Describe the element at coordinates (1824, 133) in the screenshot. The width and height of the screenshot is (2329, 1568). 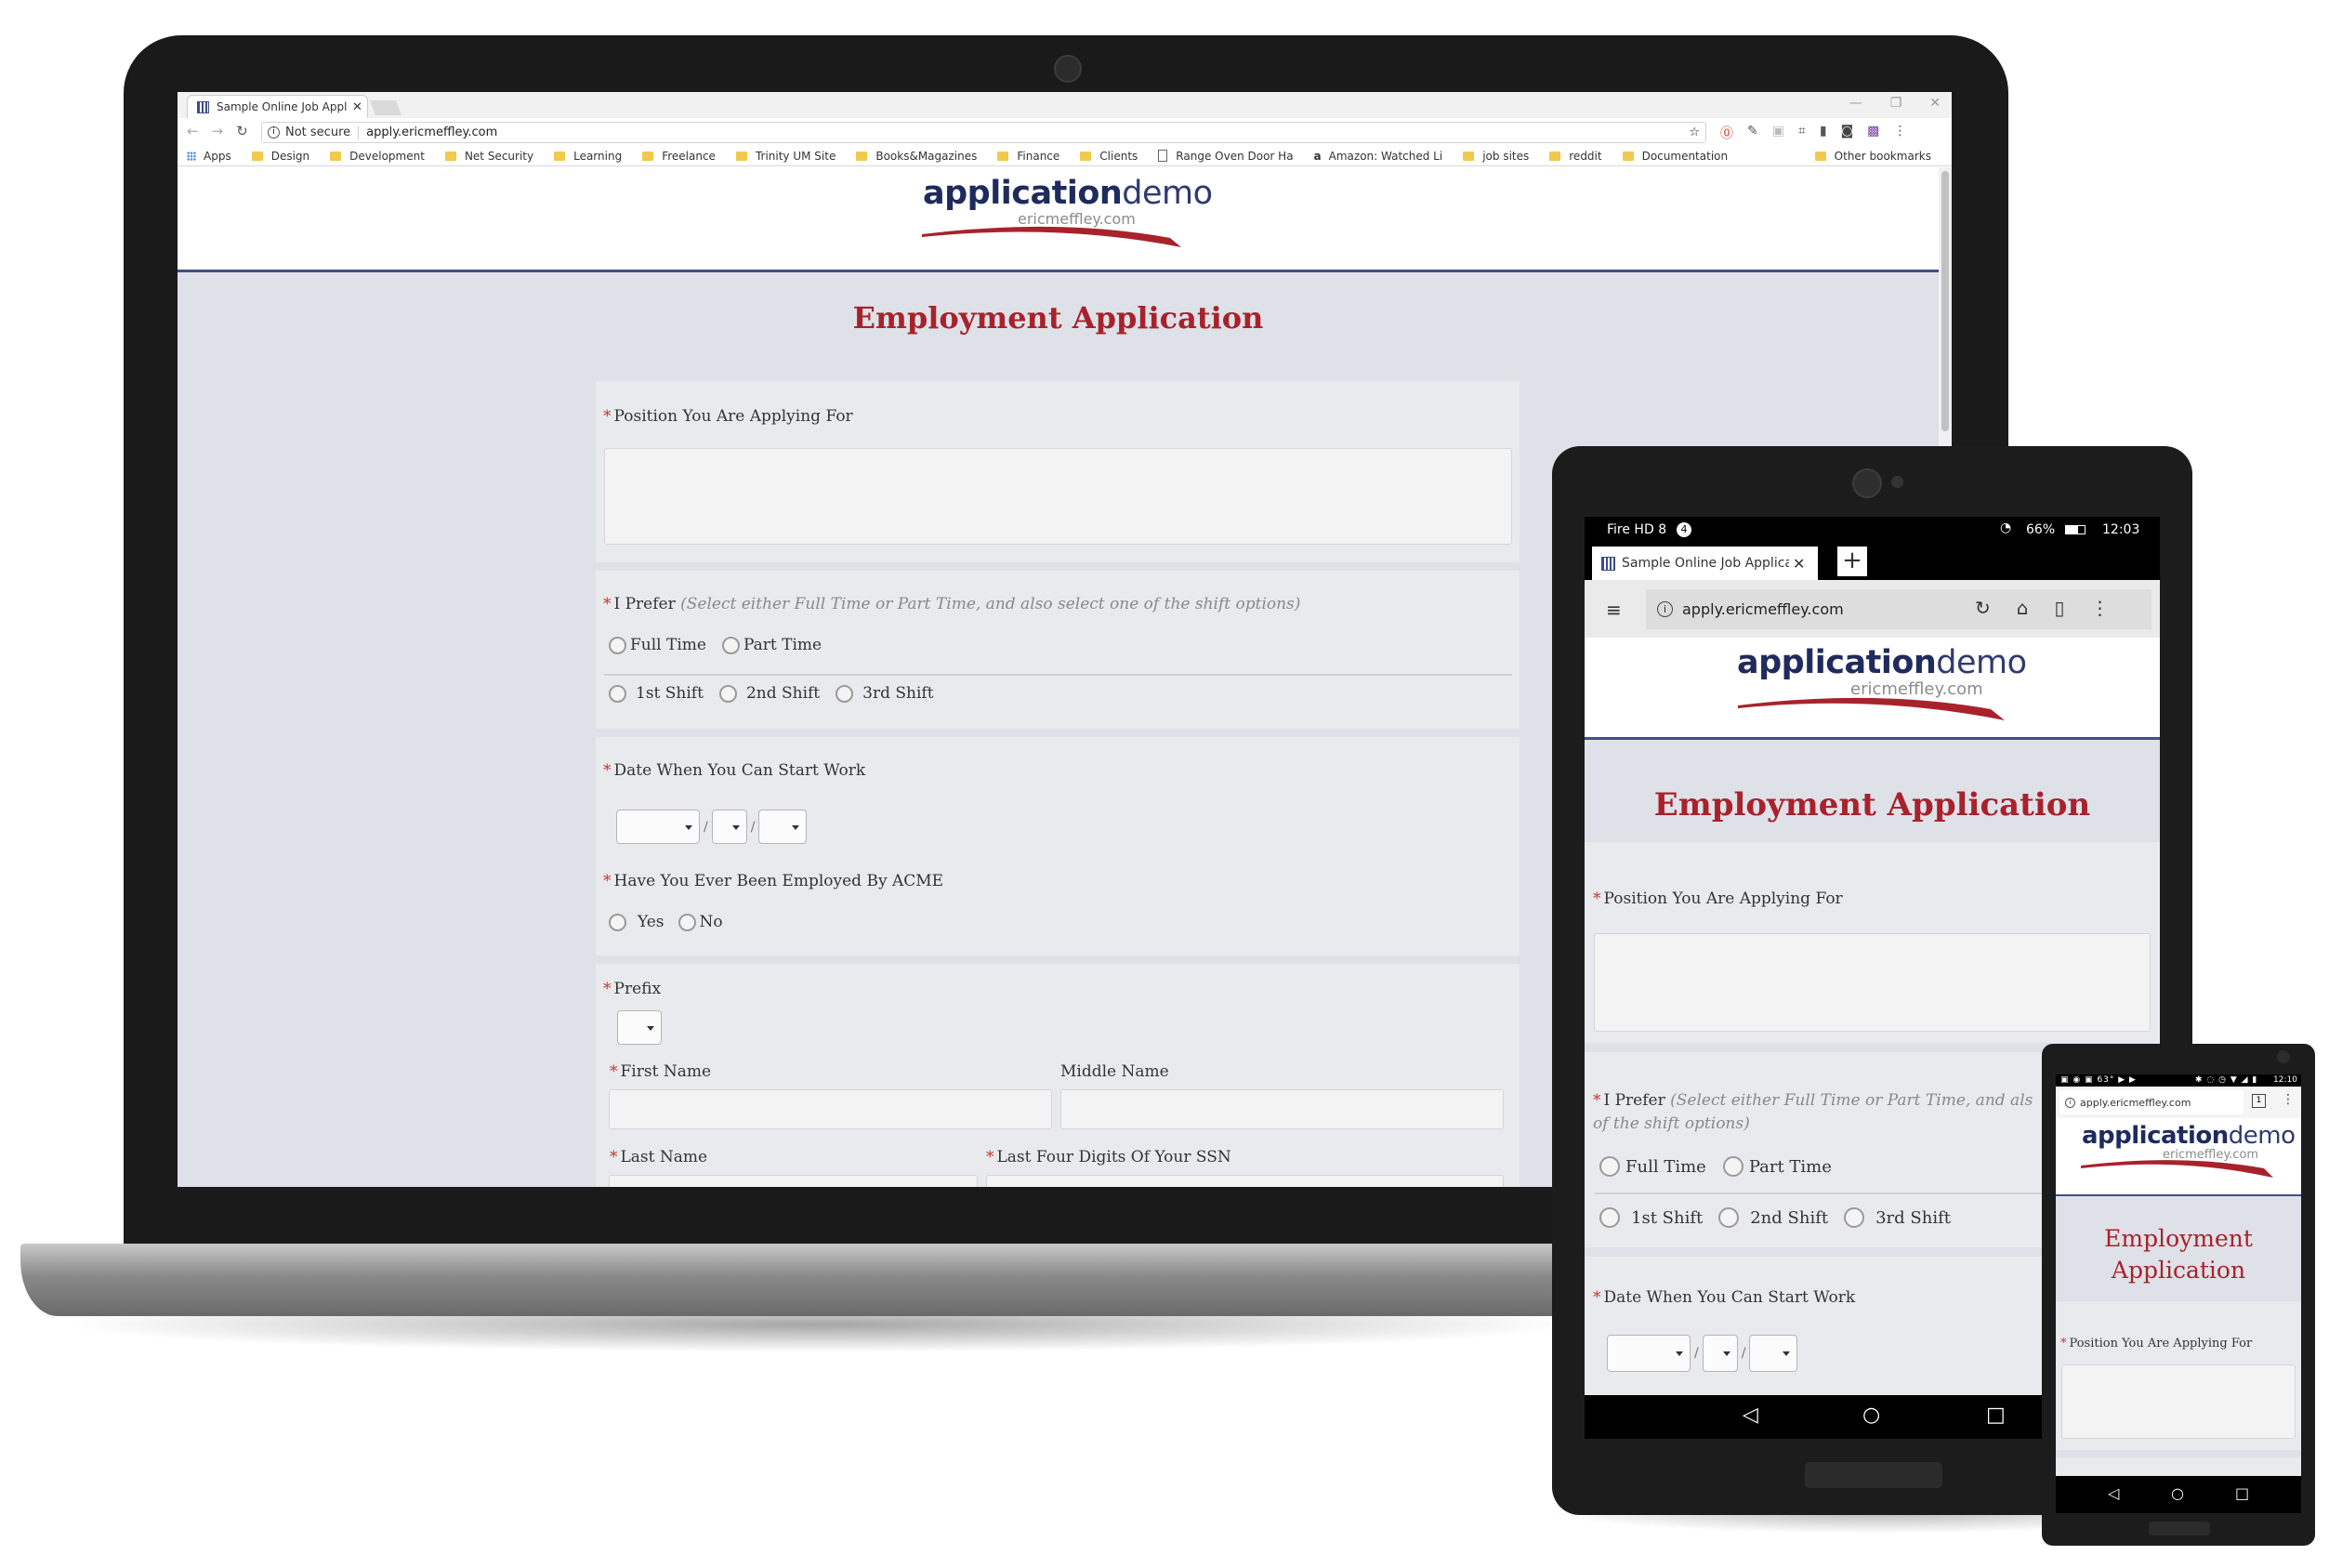
I see `bookmark-ext-icon: ▮` at that location.